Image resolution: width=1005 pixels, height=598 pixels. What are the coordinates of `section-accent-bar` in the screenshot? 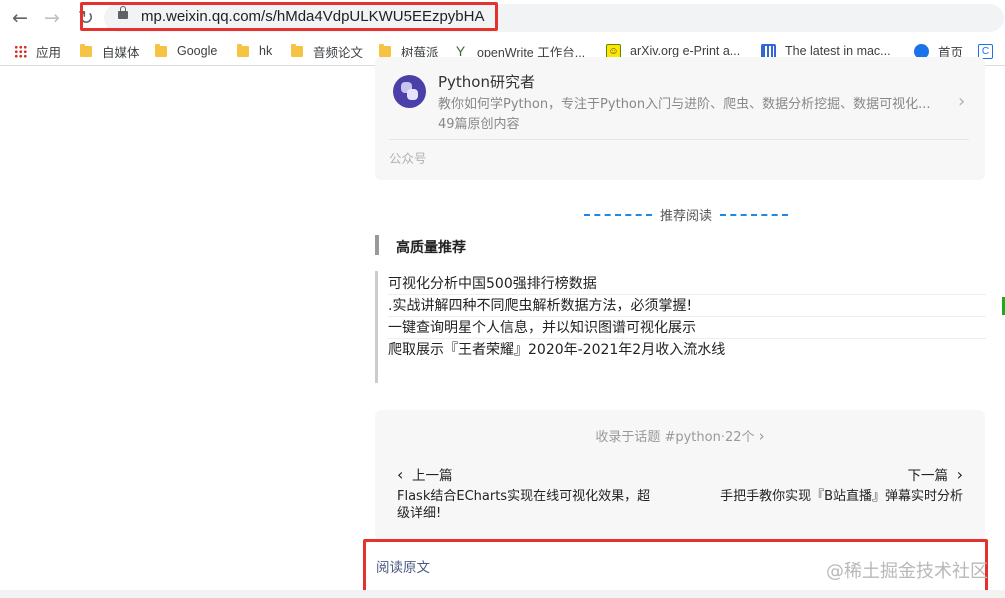 It's located at (377, 245).